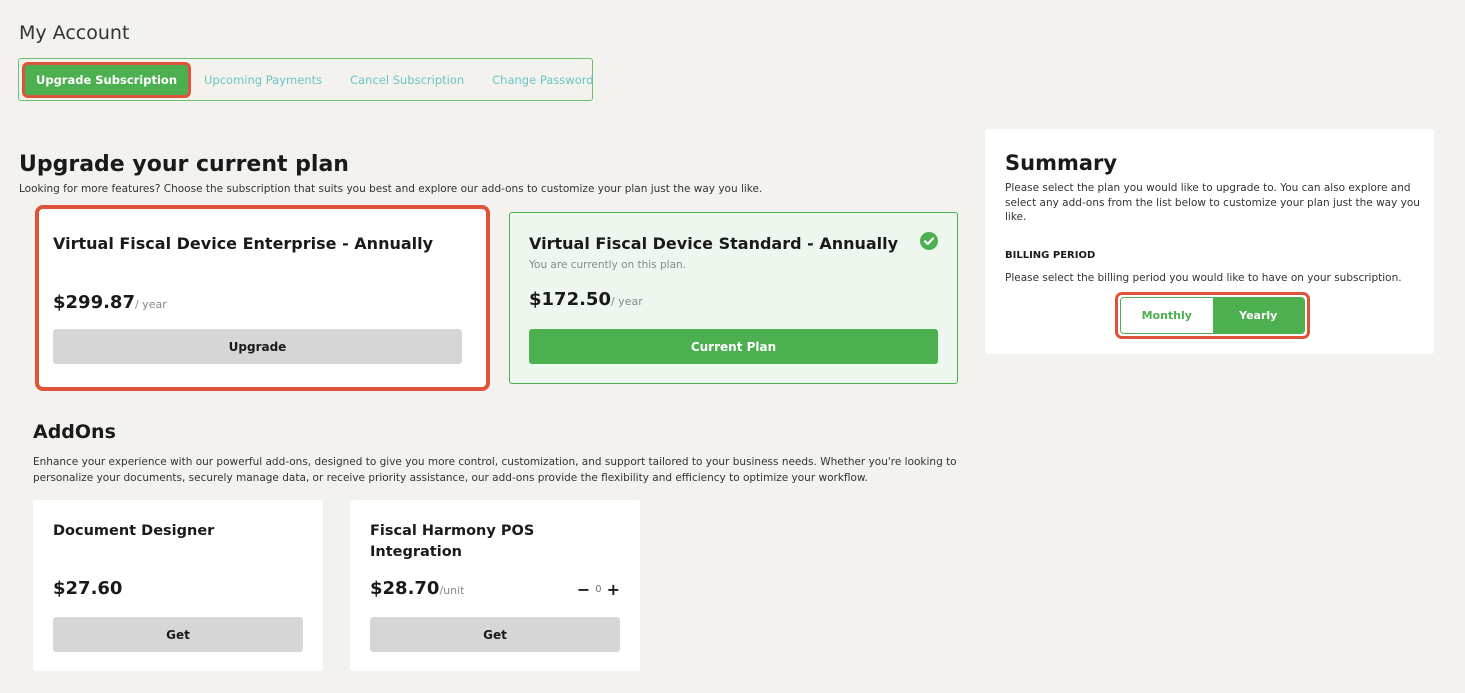 The height and width of the screenshot is (693, 1465). Describe the element at coordinates (452, 542) in the screenshot. I see `addon-name: Fiscal Harmony POS Integration` at that location.